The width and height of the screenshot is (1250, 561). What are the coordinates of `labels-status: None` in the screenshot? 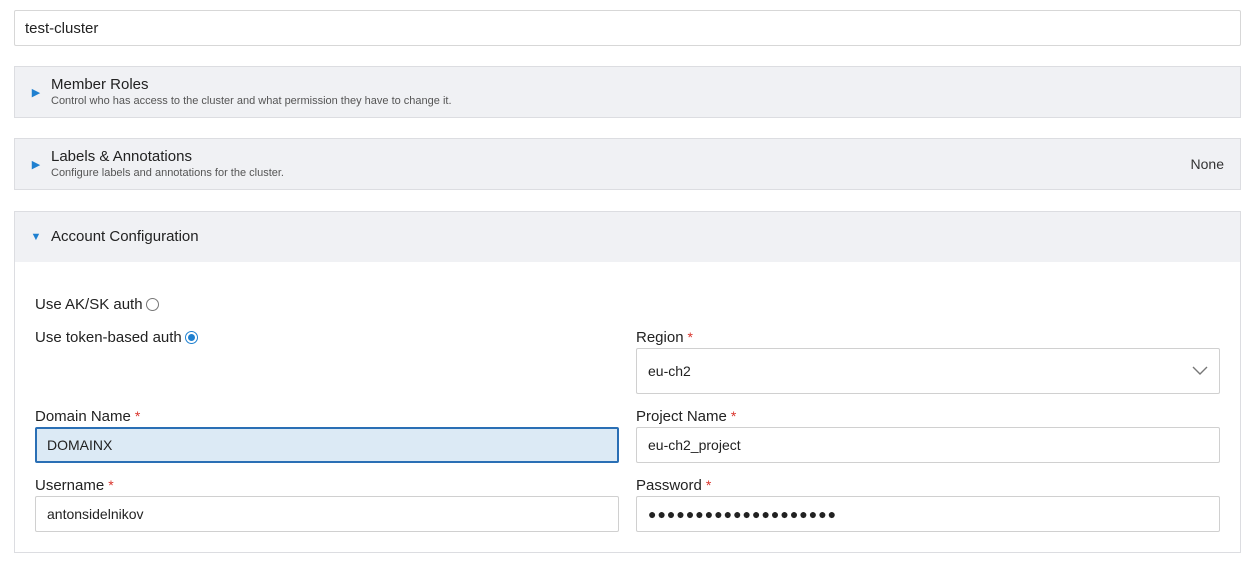 It's located at (1207, 164).